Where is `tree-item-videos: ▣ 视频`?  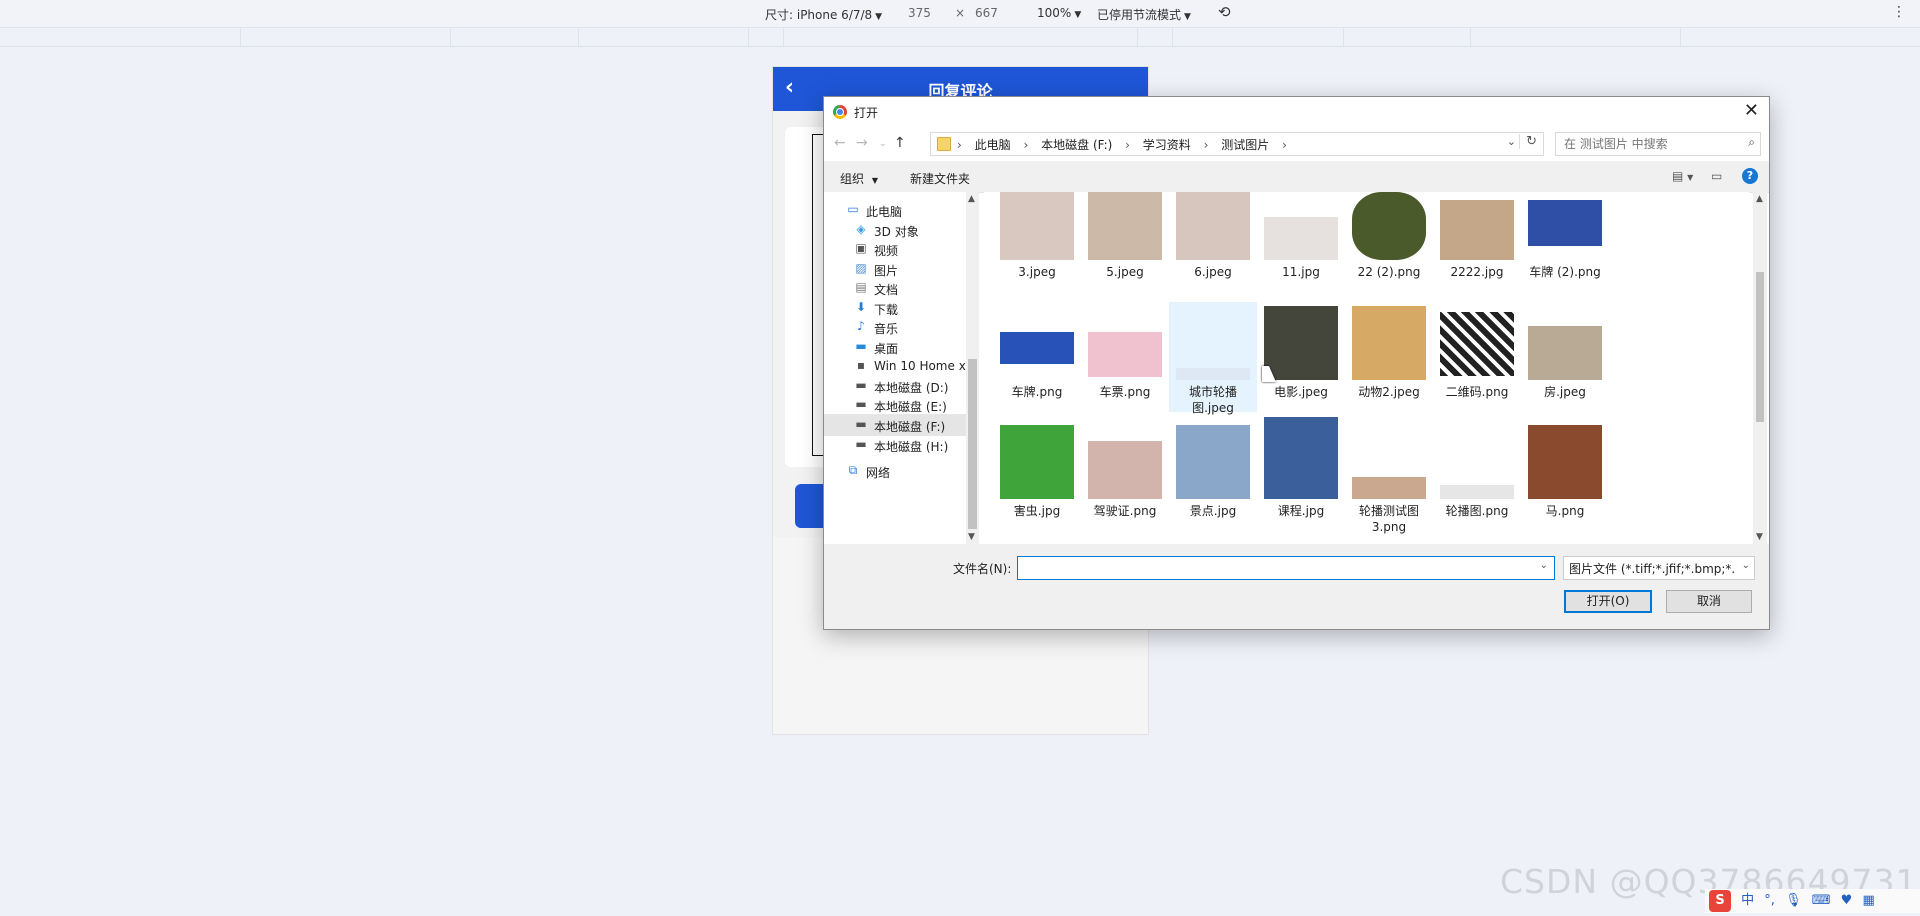 tree-item-videos: ▣ 视频 is located at coordinates (895, 249).